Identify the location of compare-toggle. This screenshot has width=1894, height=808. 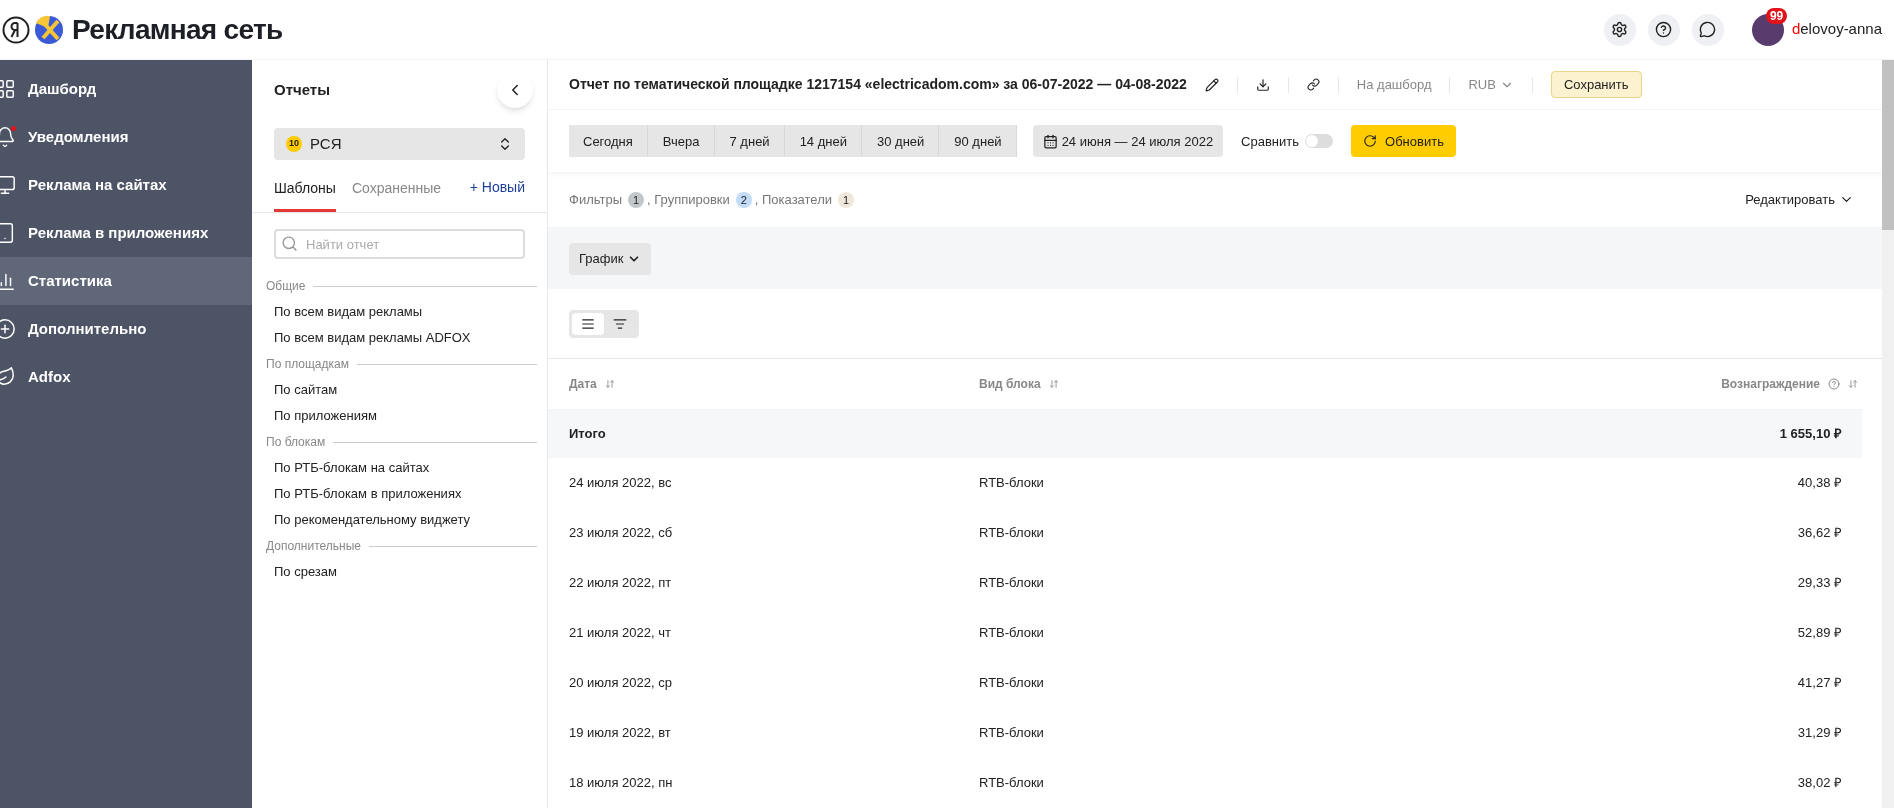
(1319, 141).